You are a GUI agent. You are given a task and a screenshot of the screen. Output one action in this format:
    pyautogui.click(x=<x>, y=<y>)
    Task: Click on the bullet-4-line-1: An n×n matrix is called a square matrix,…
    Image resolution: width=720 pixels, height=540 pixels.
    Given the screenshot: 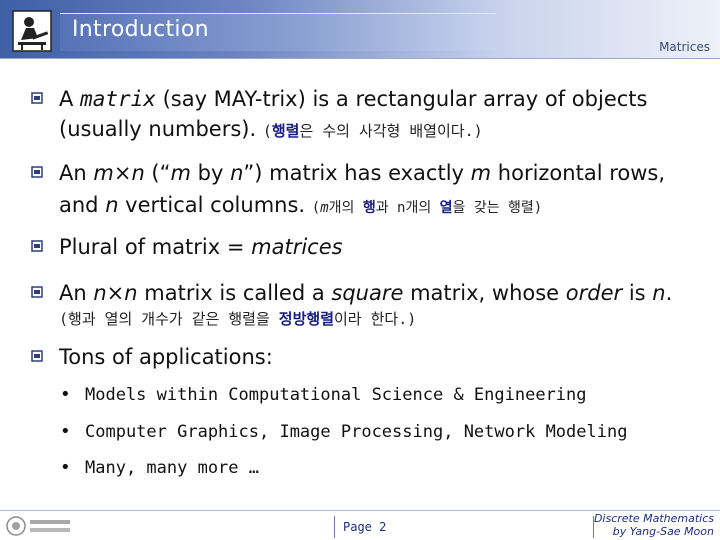 What is the action you would take?
    pyautogui.click(x=365, y=293)
    